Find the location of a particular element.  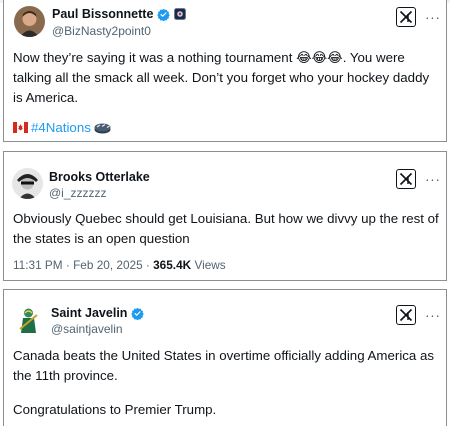

author-name: Saint Javelin is located at coordinates (89, 313).